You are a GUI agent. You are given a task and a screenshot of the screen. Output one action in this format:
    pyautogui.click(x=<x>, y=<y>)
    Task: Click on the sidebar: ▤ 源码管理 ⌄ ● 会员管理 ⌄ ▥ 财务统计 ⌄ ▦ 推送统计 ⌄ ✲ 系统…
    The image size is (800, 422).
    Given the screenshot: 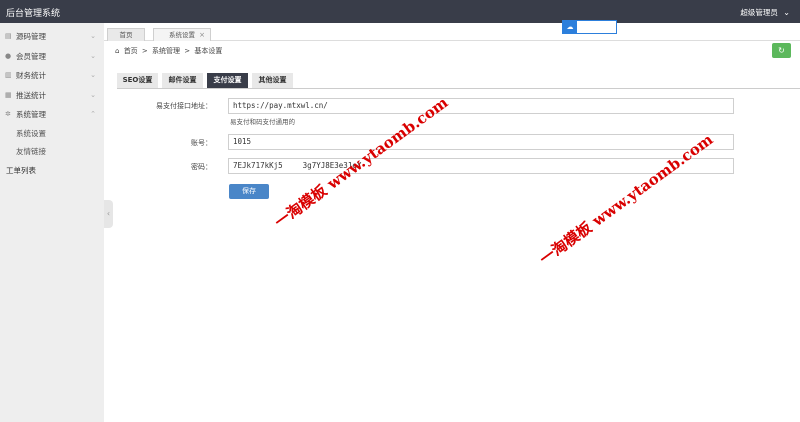 What is the action you would take?
    pyautogui.click(x=52, y=222)
    